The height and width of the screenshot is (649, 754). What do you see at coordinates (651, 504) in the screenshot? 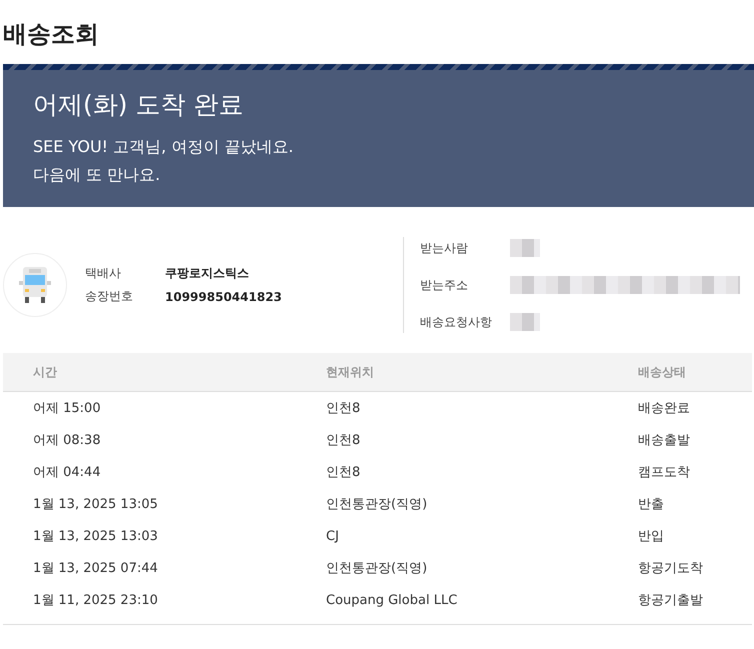
I see `table-cell-text: 반출` at bounding box center [651, 504].